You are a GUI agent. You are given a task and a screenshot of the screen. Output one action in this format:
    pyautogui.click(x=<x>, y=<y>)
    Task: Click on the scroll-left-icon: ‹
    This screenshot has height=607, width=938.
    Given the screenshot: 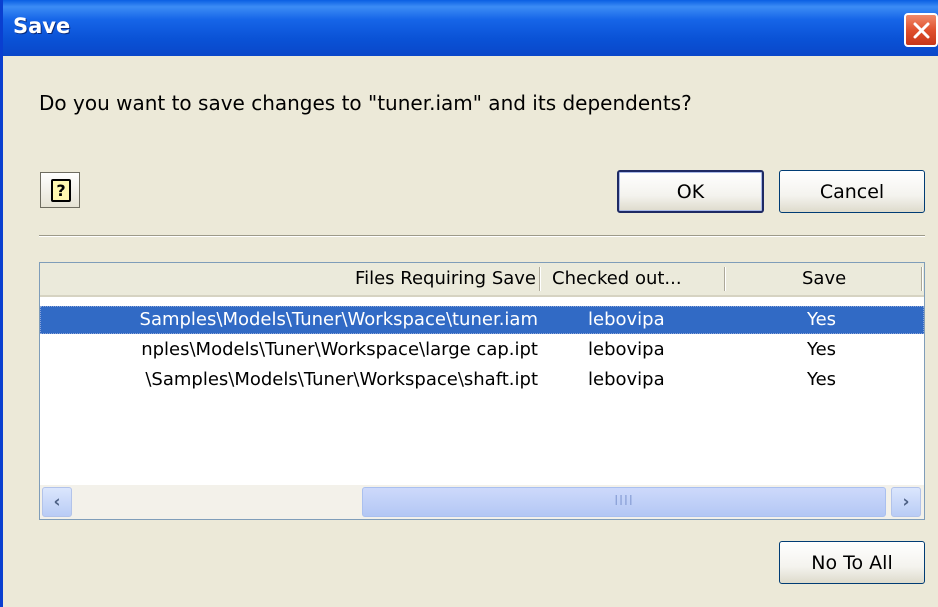 What is the action you would take?
    pyautogui.click(x=57, y=502)
    